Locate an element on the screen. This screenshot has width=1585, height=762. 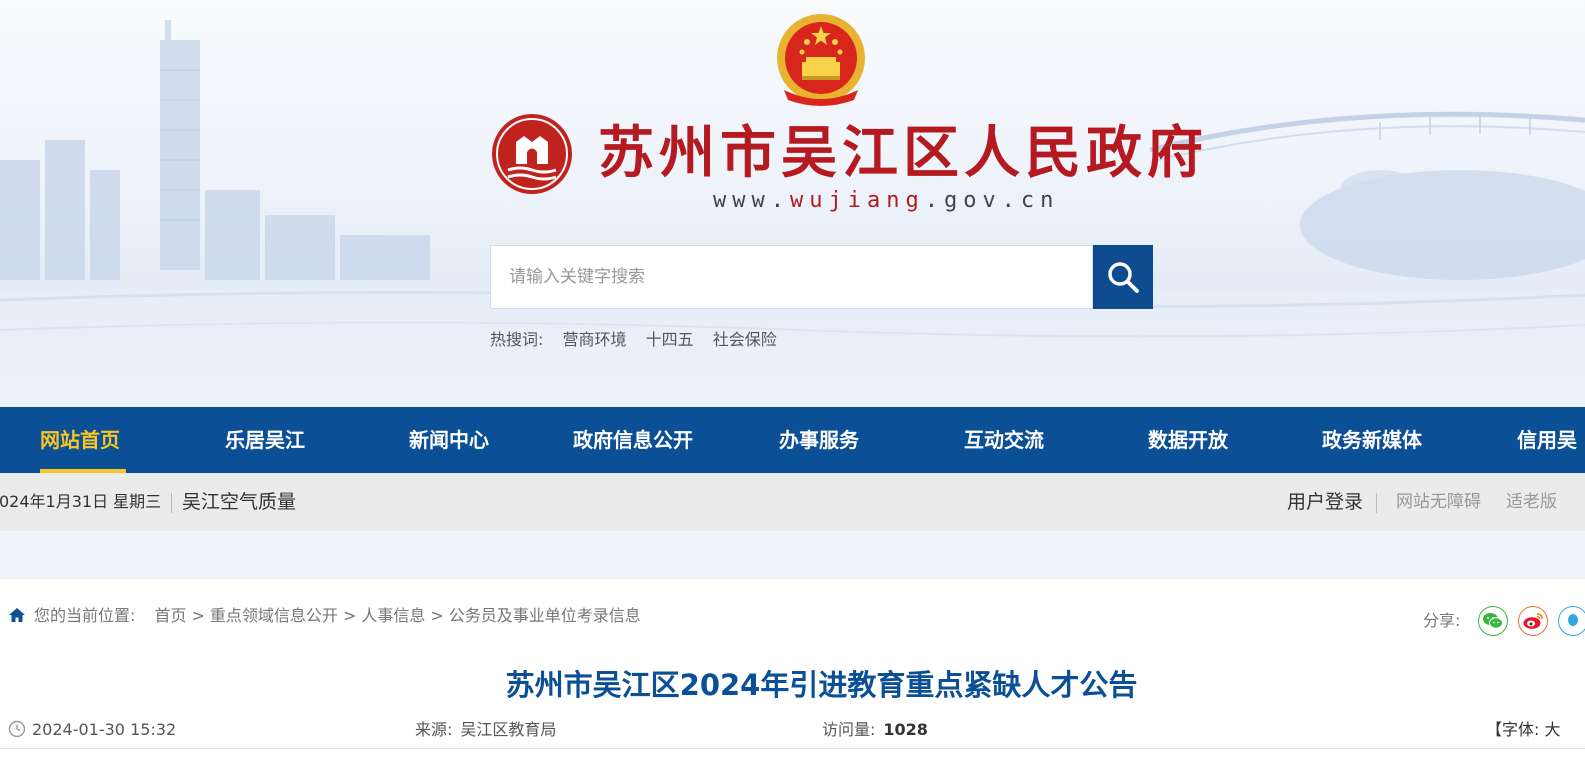
nav-item-news: 新闻中心 is located at coordinates (449, 440).